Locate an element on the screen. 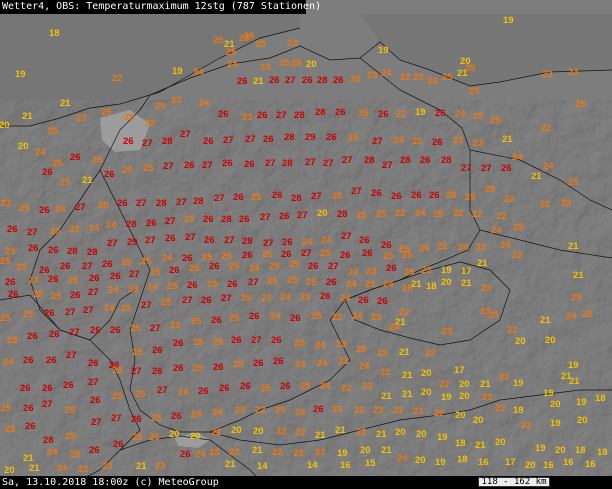 Image resolution: width=612 pixels, height=489 pixels. station-value: 17 is located at coordinates (459, 370).